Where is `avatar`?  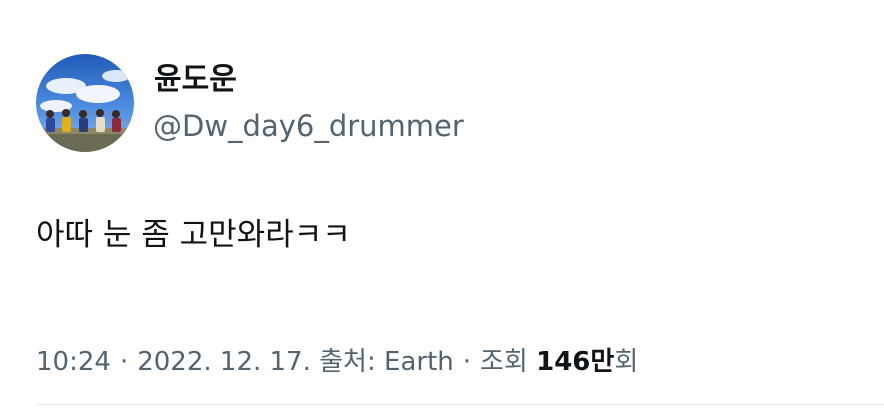 avatar is located at coordinates (85, 103).